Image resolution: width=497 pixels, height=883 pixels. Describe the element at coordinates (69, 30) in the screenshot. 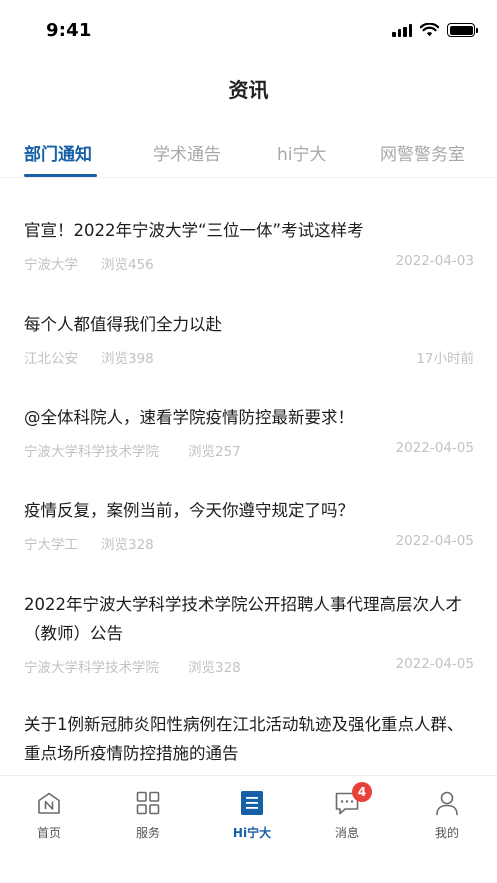

I see `status-time: 9:41` at that location.